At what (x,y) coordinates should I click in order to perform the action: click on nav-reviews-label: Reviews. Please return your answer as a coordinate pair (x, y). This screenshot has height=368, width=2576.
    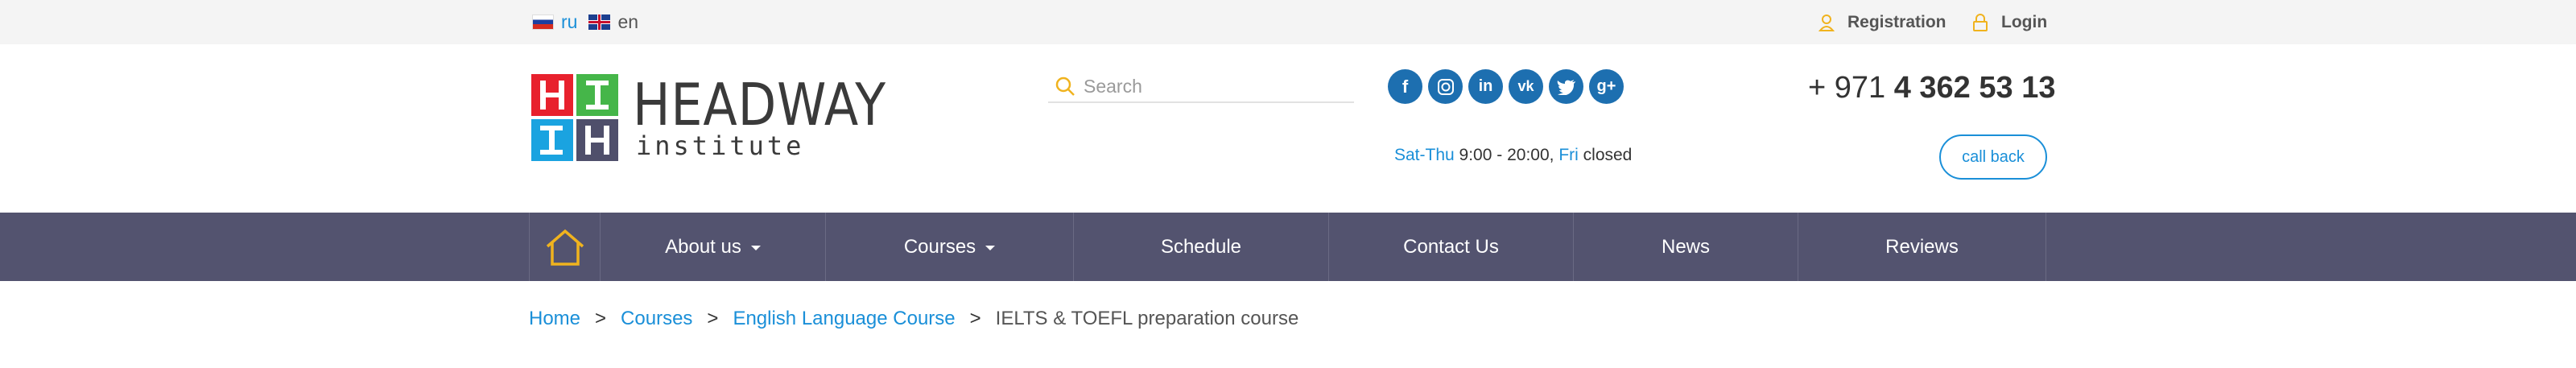
    Looking at the image, I should click on (1922, 247).